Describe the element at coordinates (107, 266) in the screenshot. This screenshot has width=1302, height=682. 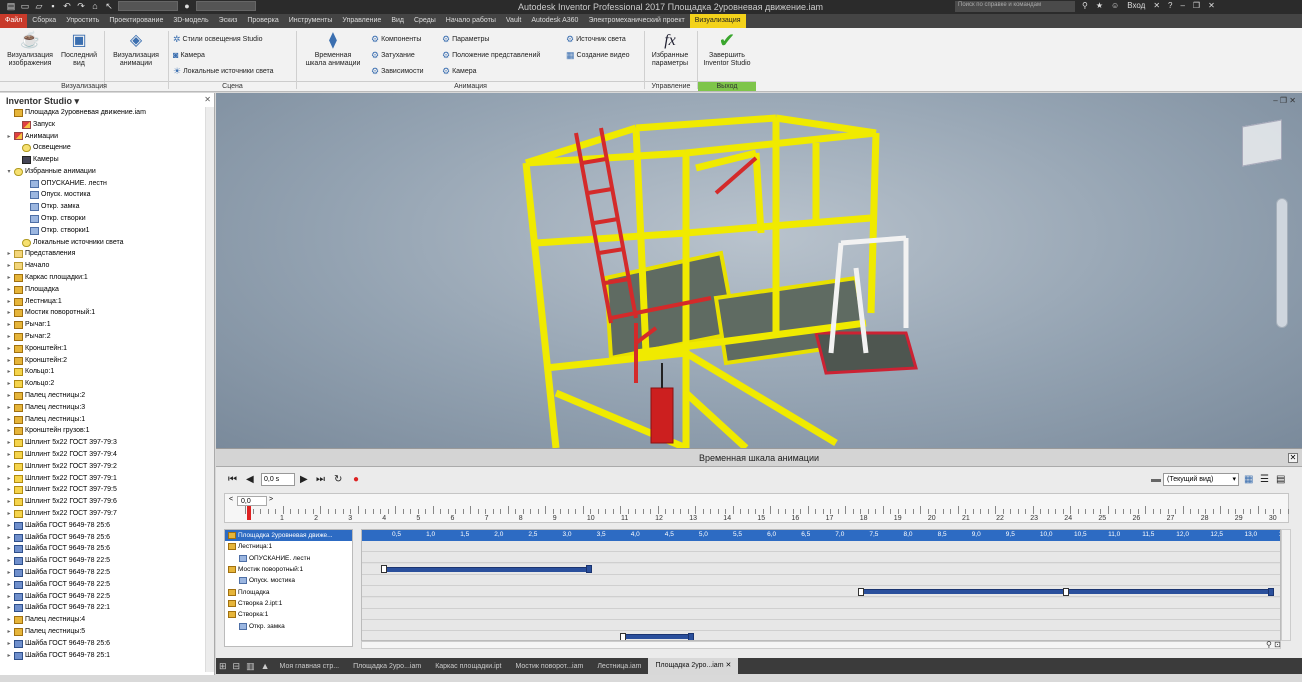
I see `browser-node: ▸ Начало` at that location.